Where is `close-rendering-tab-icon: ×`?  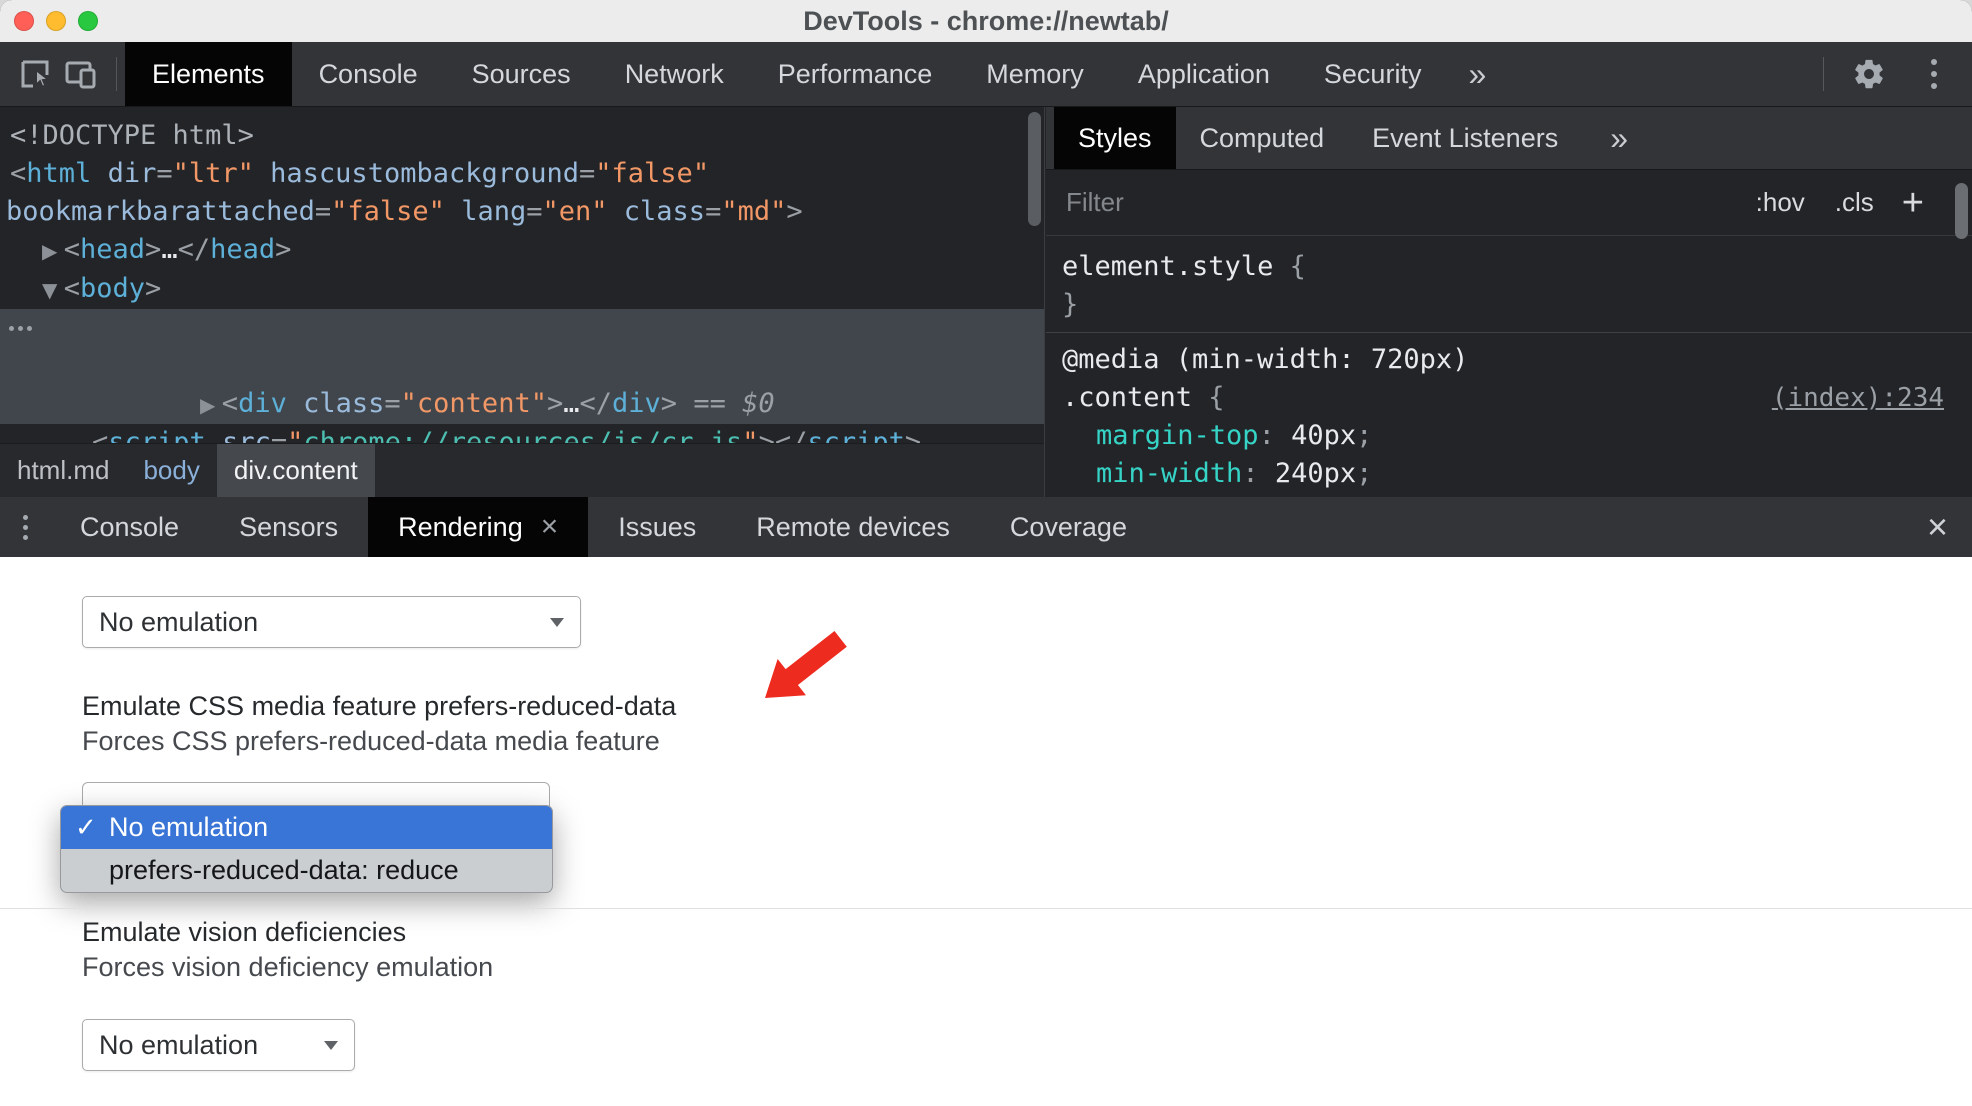
close-rendering-tab-icon: × is located at coordinates (550, 527).